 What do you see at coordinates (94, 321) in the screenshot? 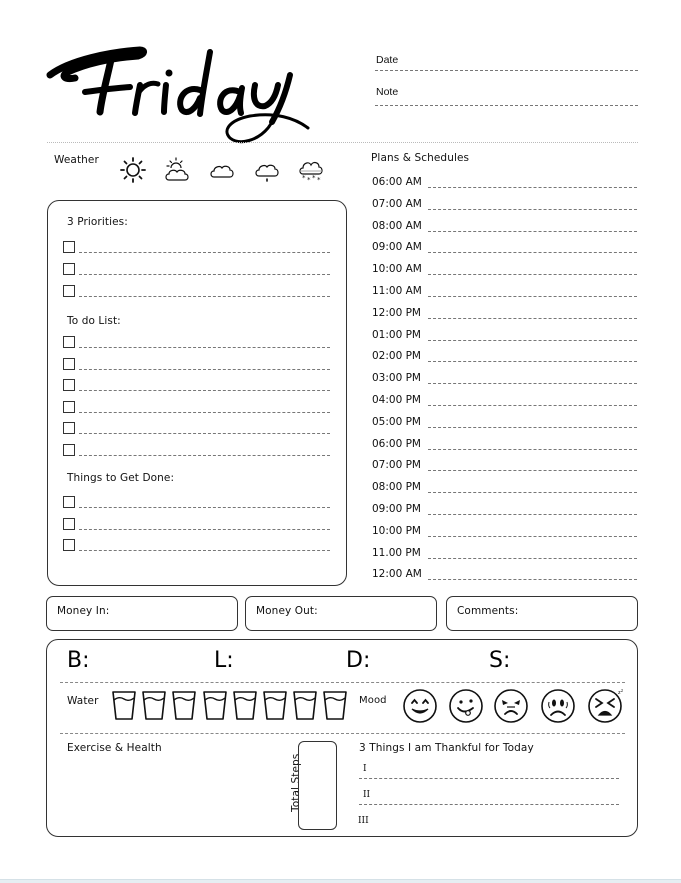
I see `todo-heading: To do List:` at bounding box center [94, 321].